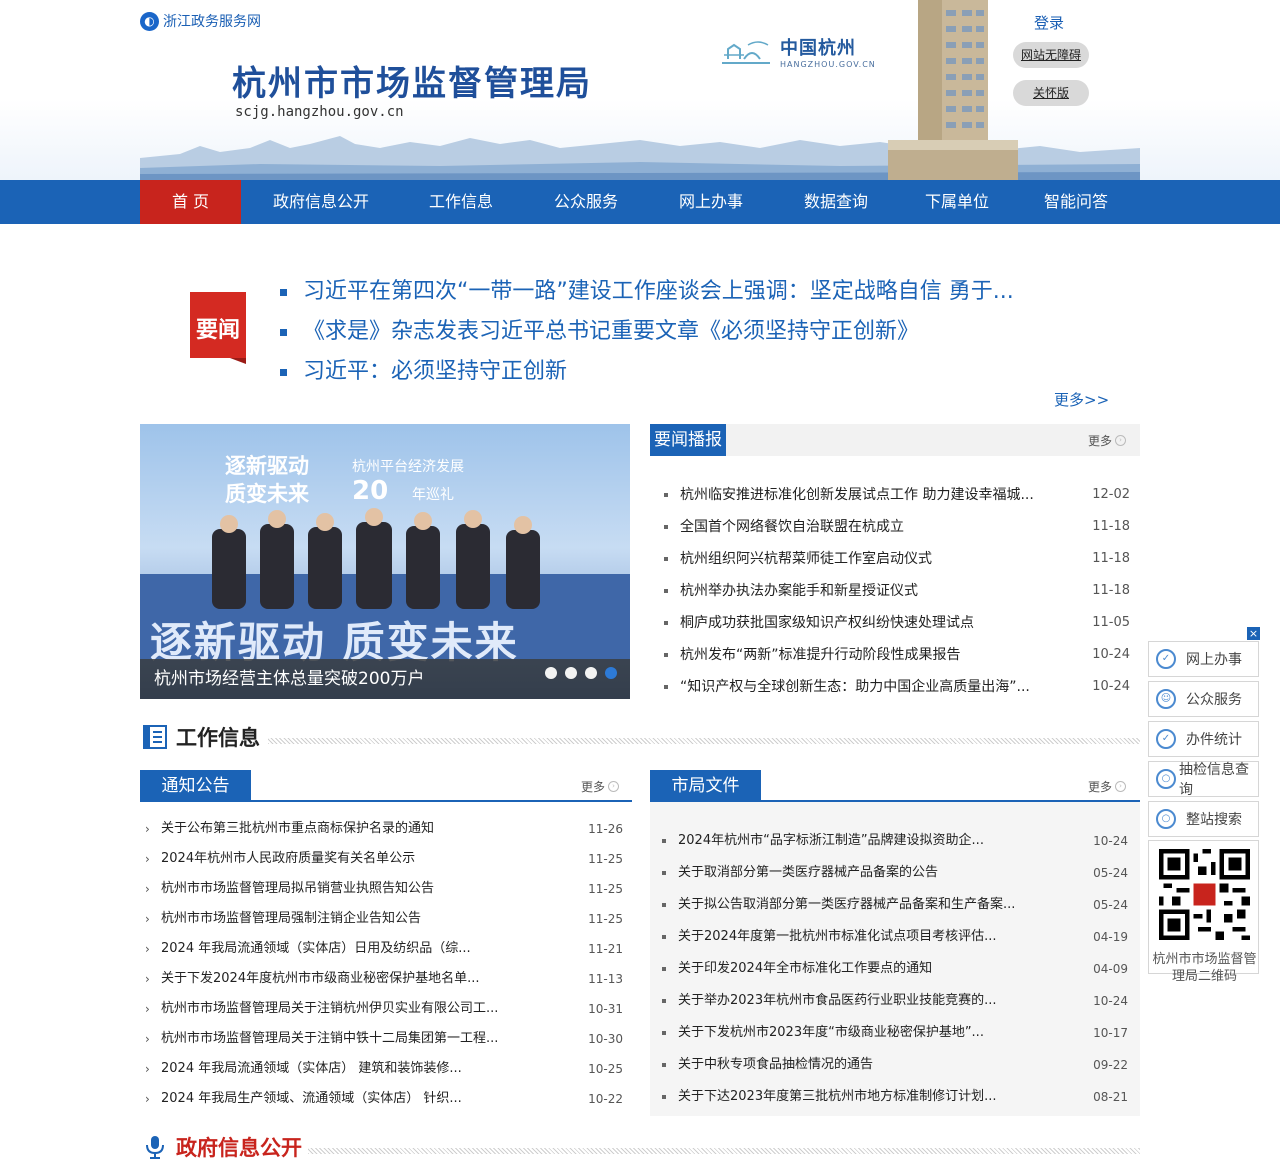 Image resolution: width=1280 pixels, height=1167 pixels. What do you see at coordinates (435, 372) in the screenshot?
I see `headline-link: 习近平：必须坚持守正创新` at bounding box center [435, 372].